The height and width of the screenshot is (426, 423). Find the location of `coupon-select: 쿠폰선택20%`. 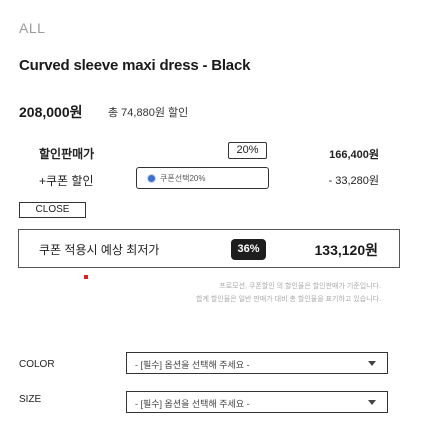

coupon-select: 쿠폰선택20% is located at coordinates (202, 178).